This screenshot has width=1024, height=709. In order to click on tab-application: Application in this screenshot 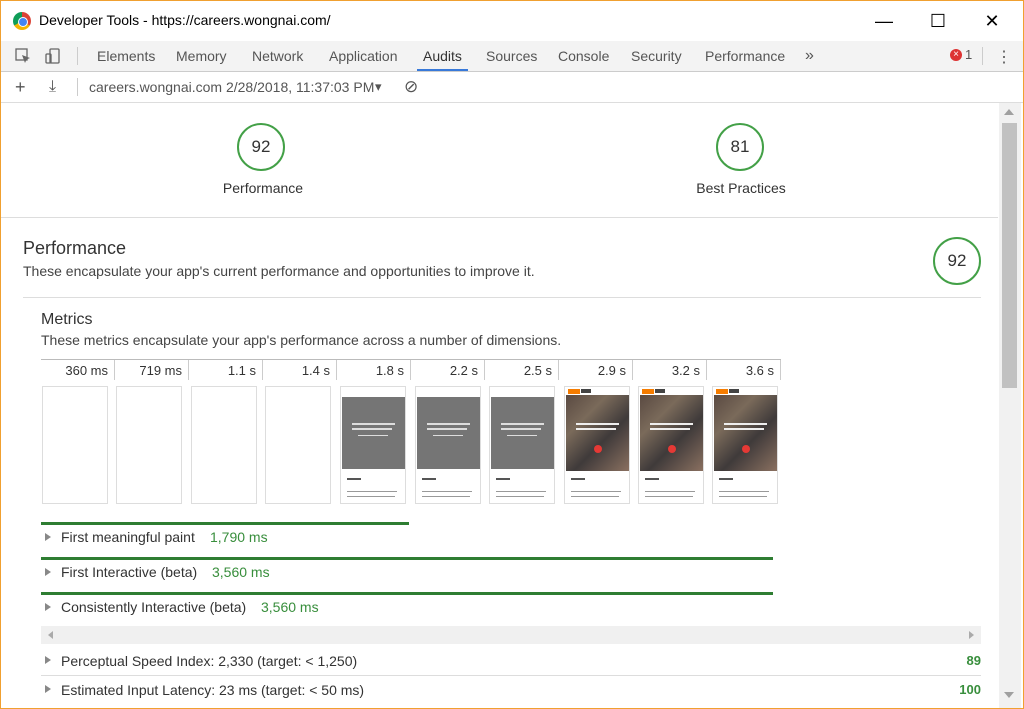, I will do `click(363, 56)`.